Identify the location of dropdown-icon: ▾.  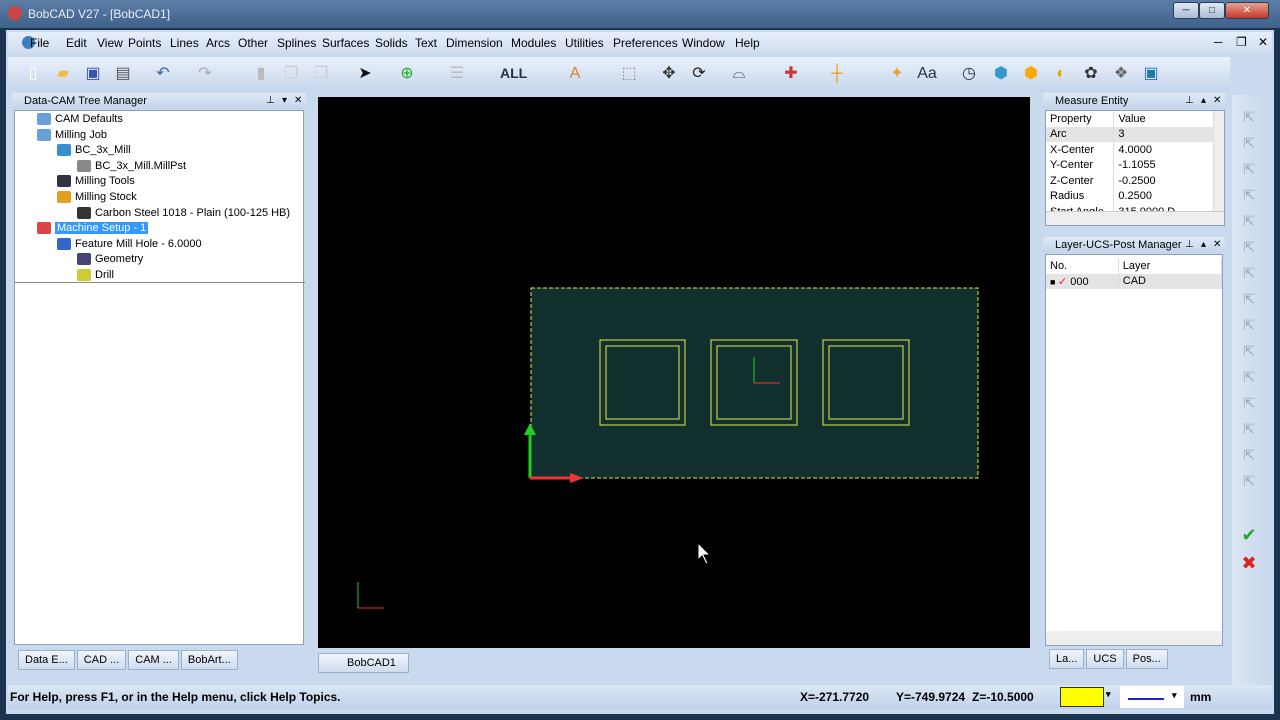
(284, 101).